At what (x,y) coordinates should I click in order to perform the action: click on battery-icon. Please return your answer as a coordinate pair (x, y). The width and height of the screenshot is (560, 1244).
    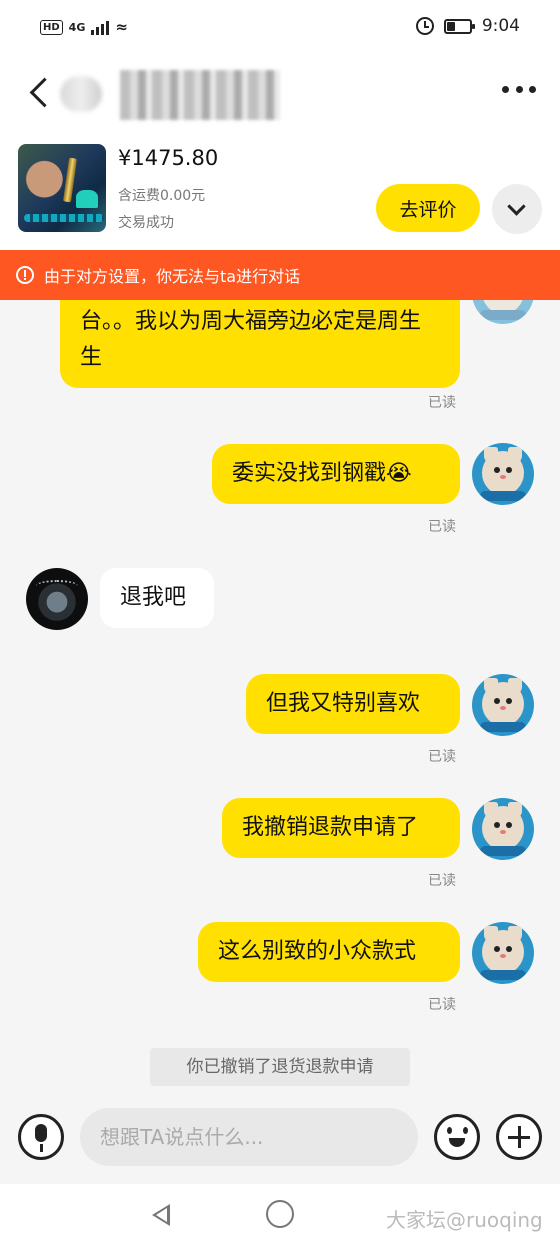
    Looking at the image, I should click on (459, 26).